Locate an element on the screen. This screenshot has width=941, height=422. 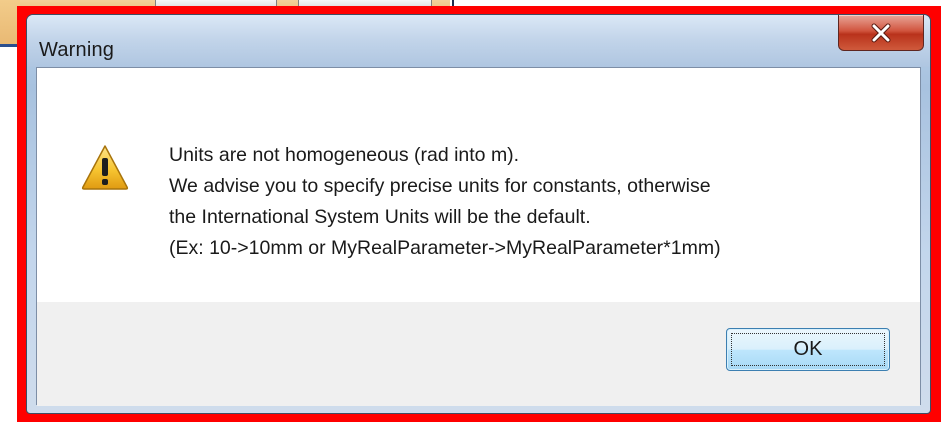
ok-button-label: OK is located at coordinates (808, 349).